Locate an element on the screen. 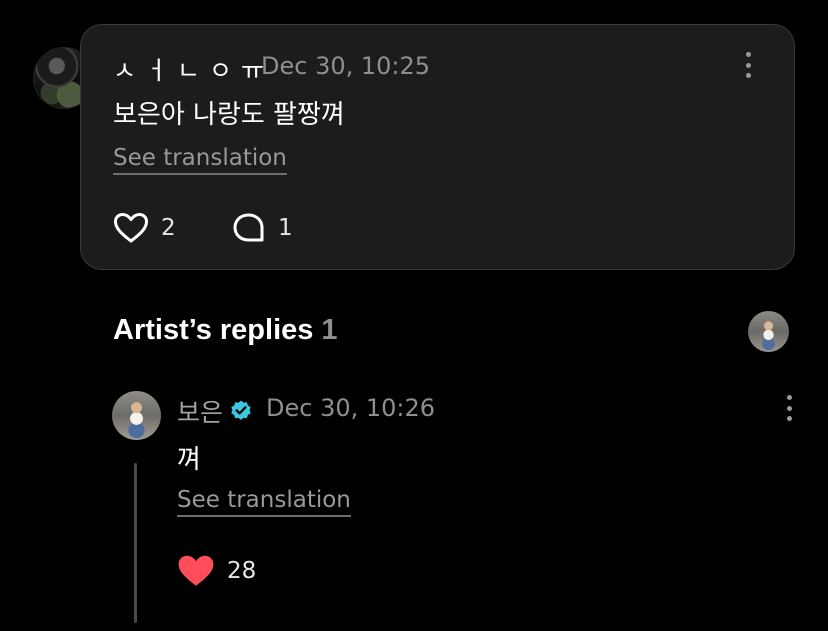 This screenshot has width=828, height=631. artist-avatar is located at coordinates (136, 415).